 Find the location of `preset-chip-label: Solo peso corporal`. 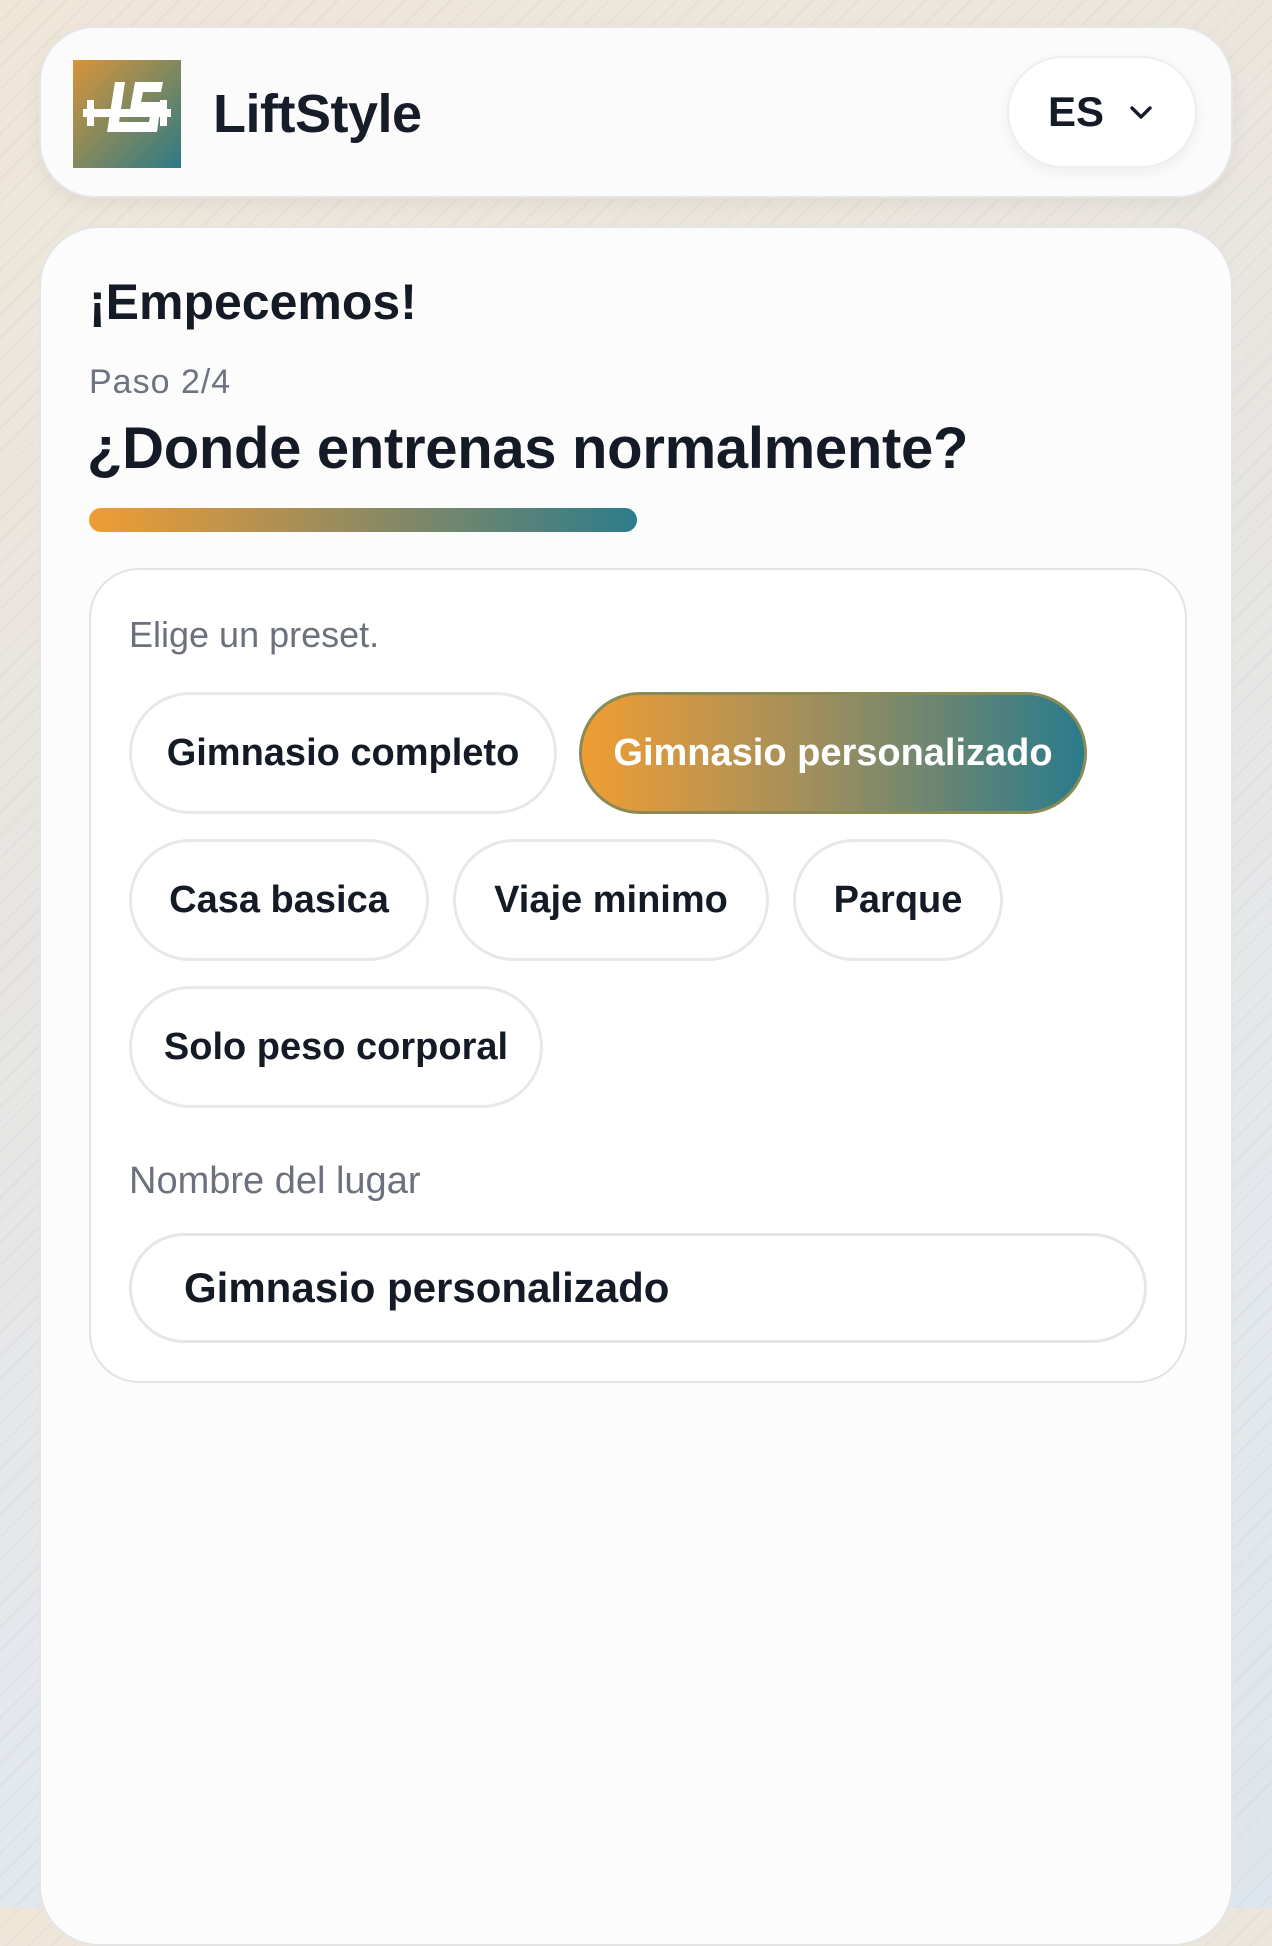

preset-chip-label: Solo peso corporal is located at coordinates (336, 1046).